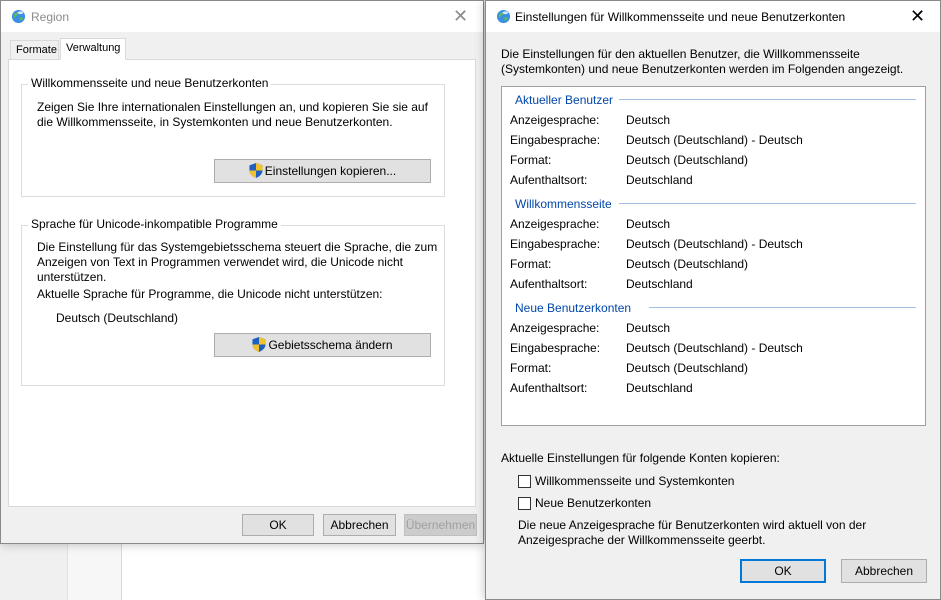 Image resolution: width=941 pixels, height=600 pixels. Describe the element at coordinates (150, 83) in the screenshot. I see `group-title: Willkommensseite und neue Benutzerkonten` at that location.